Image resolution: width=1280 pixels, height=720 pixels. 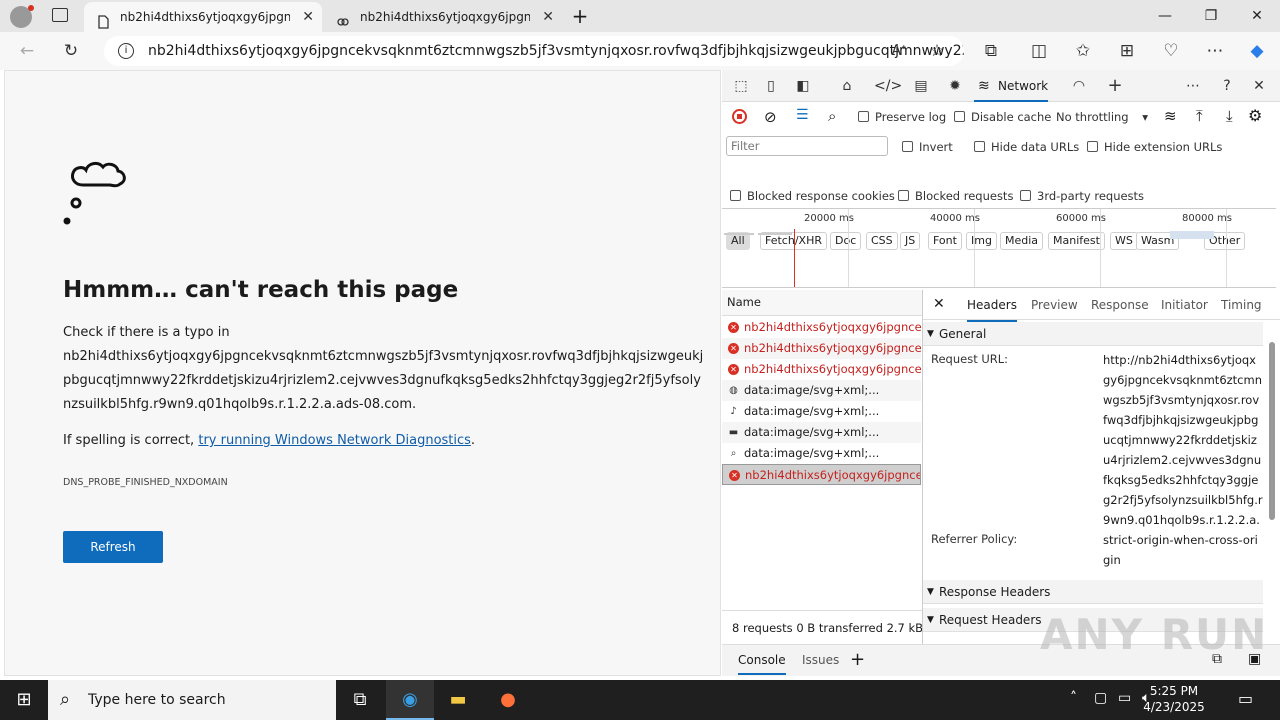 I want to click on third-party-checkbox: 3rd-party requests, so click(x=1082, y=196).